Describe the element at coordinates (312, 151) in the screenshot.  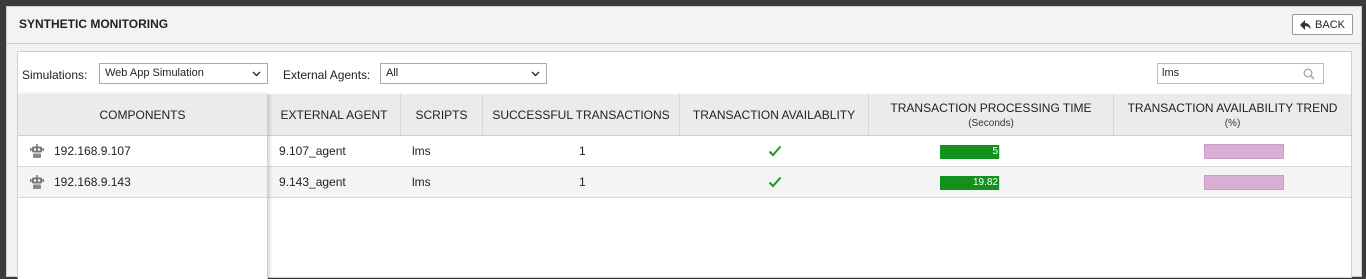
I see `agent-cell: 9.107_agent` at that location.